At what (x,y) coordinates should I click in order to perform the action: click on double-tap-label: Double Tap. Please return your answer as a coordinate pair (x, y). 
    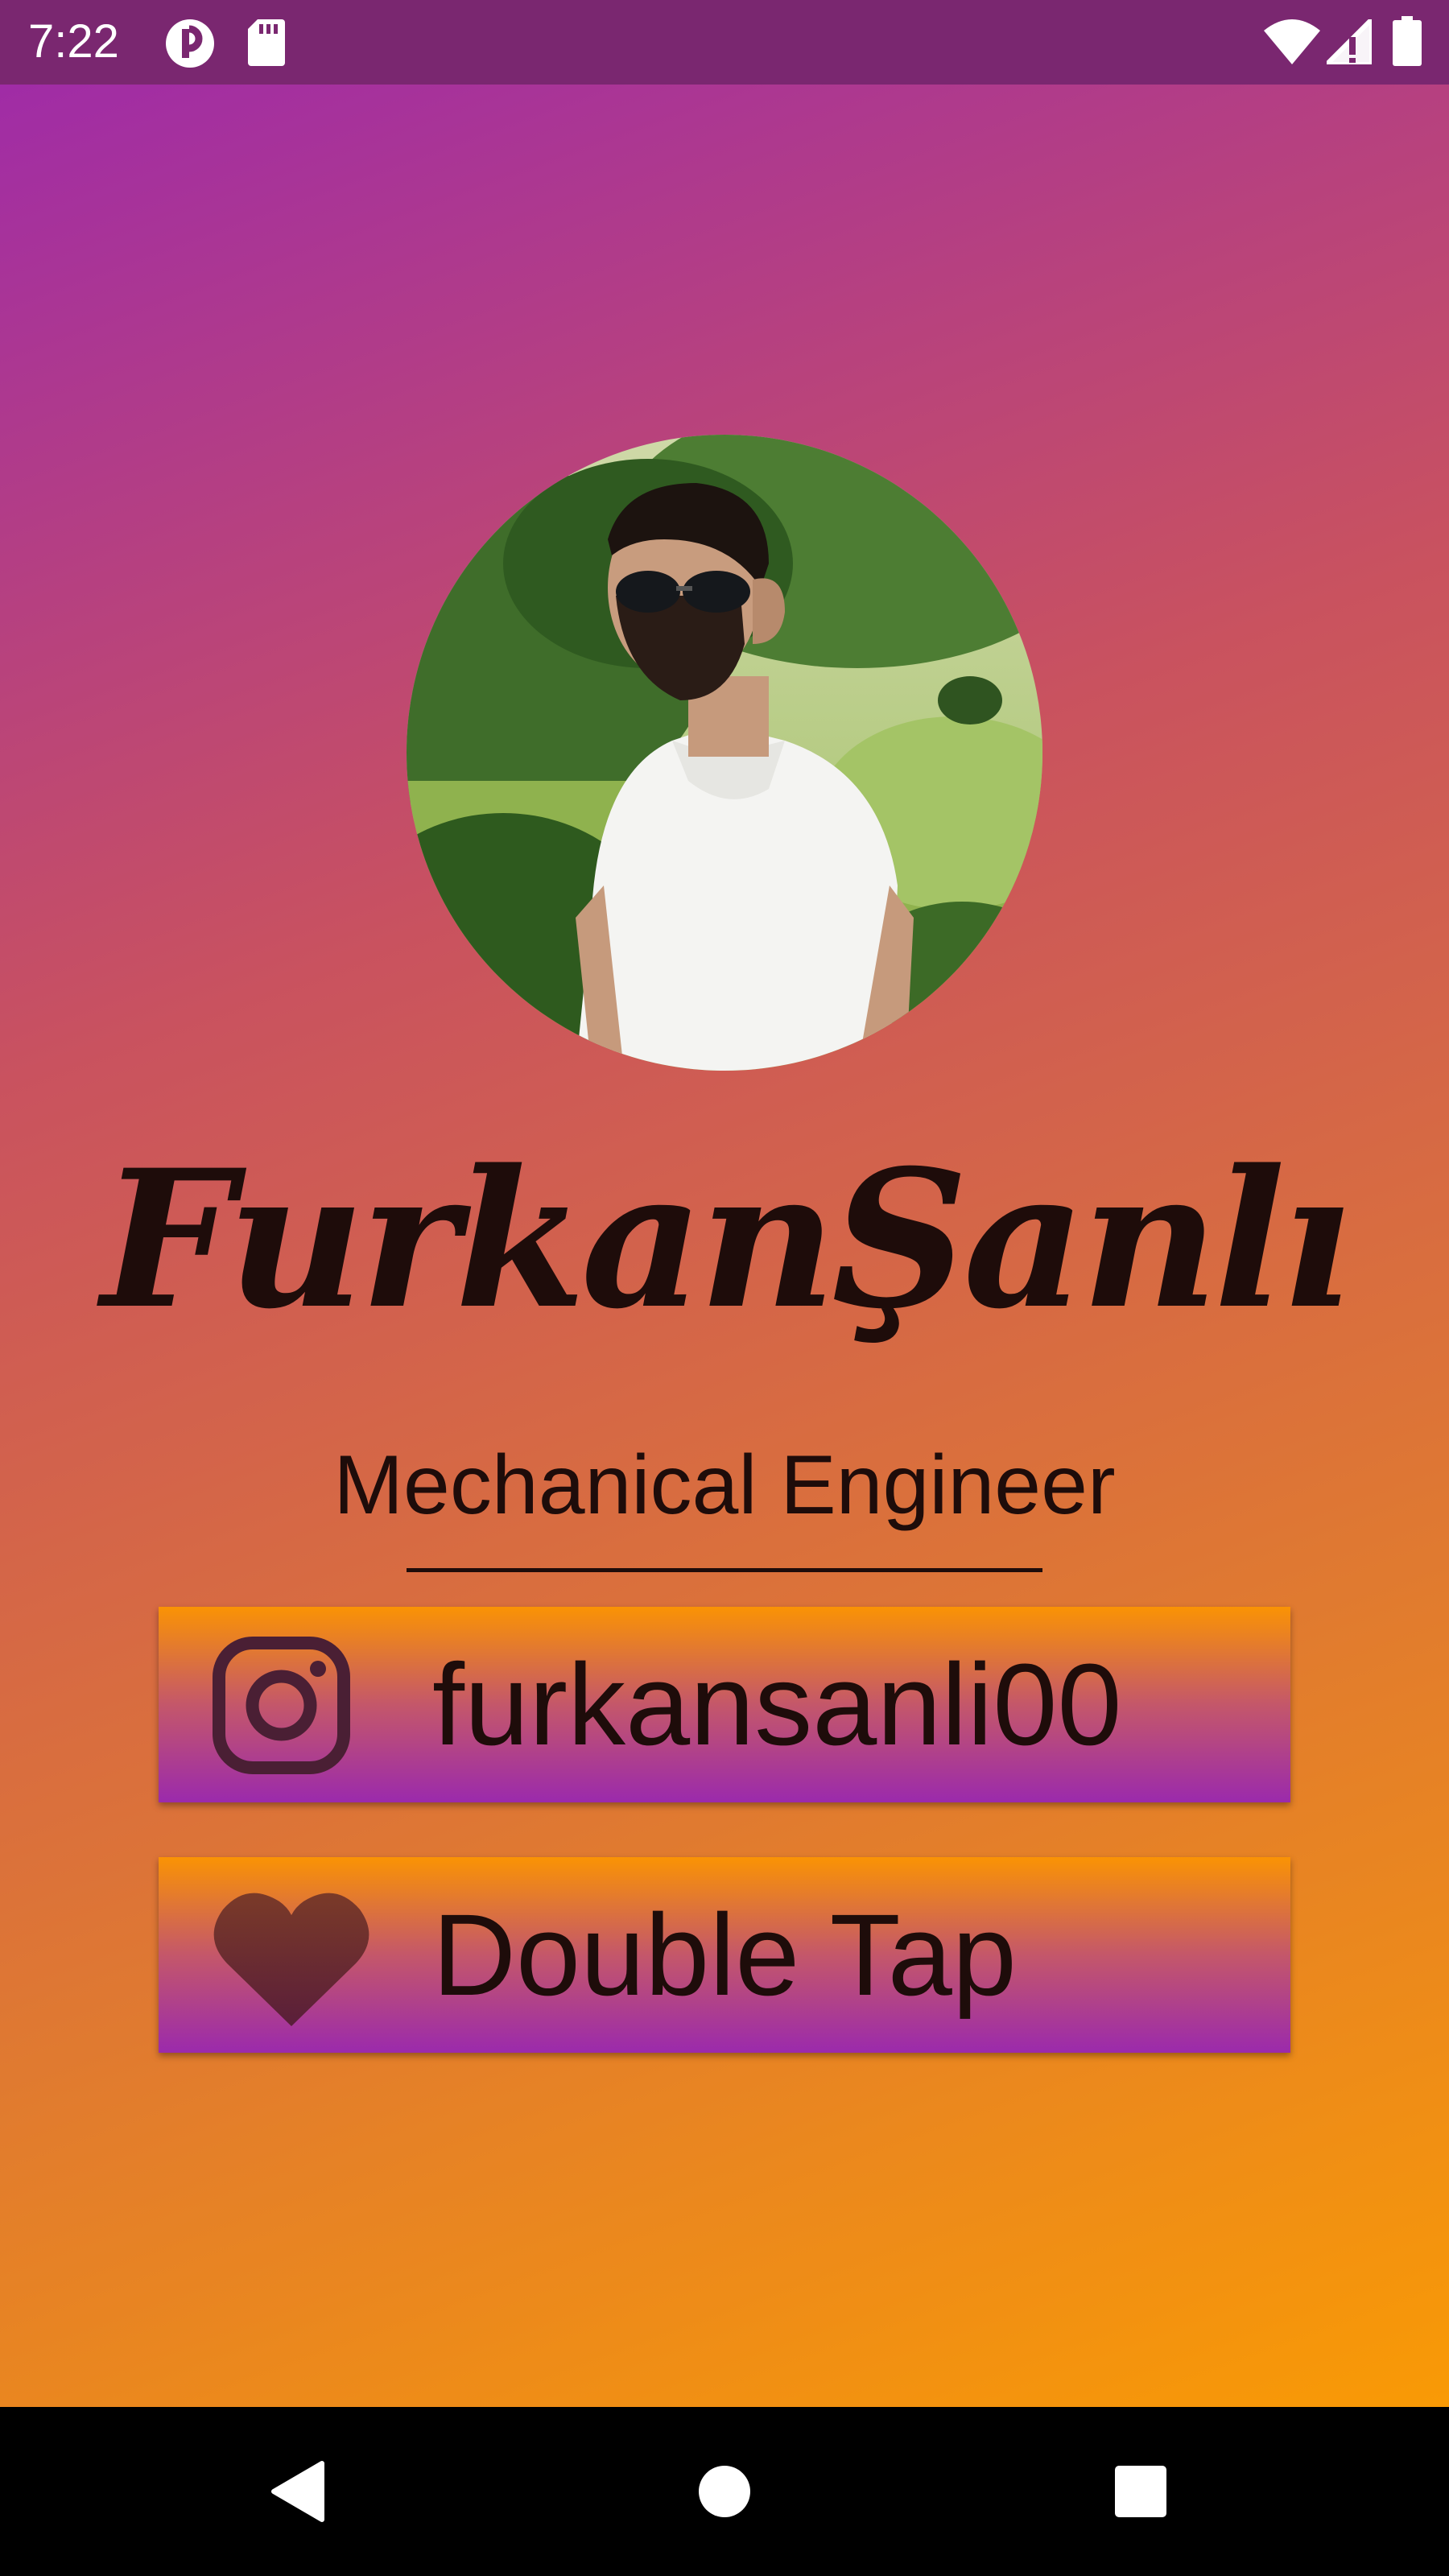
    Looking at the image, I should click on (724, 1955).